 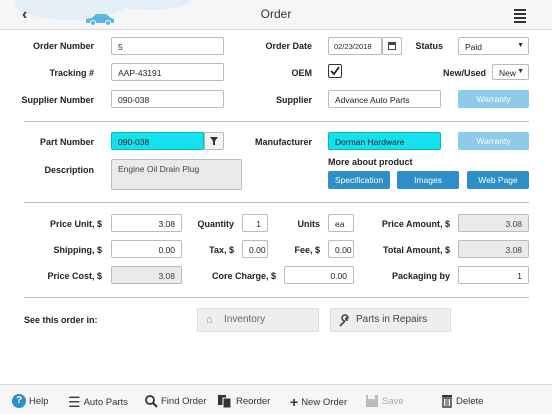 I want to click on help-icon: ?, so click(x=19, y=401).